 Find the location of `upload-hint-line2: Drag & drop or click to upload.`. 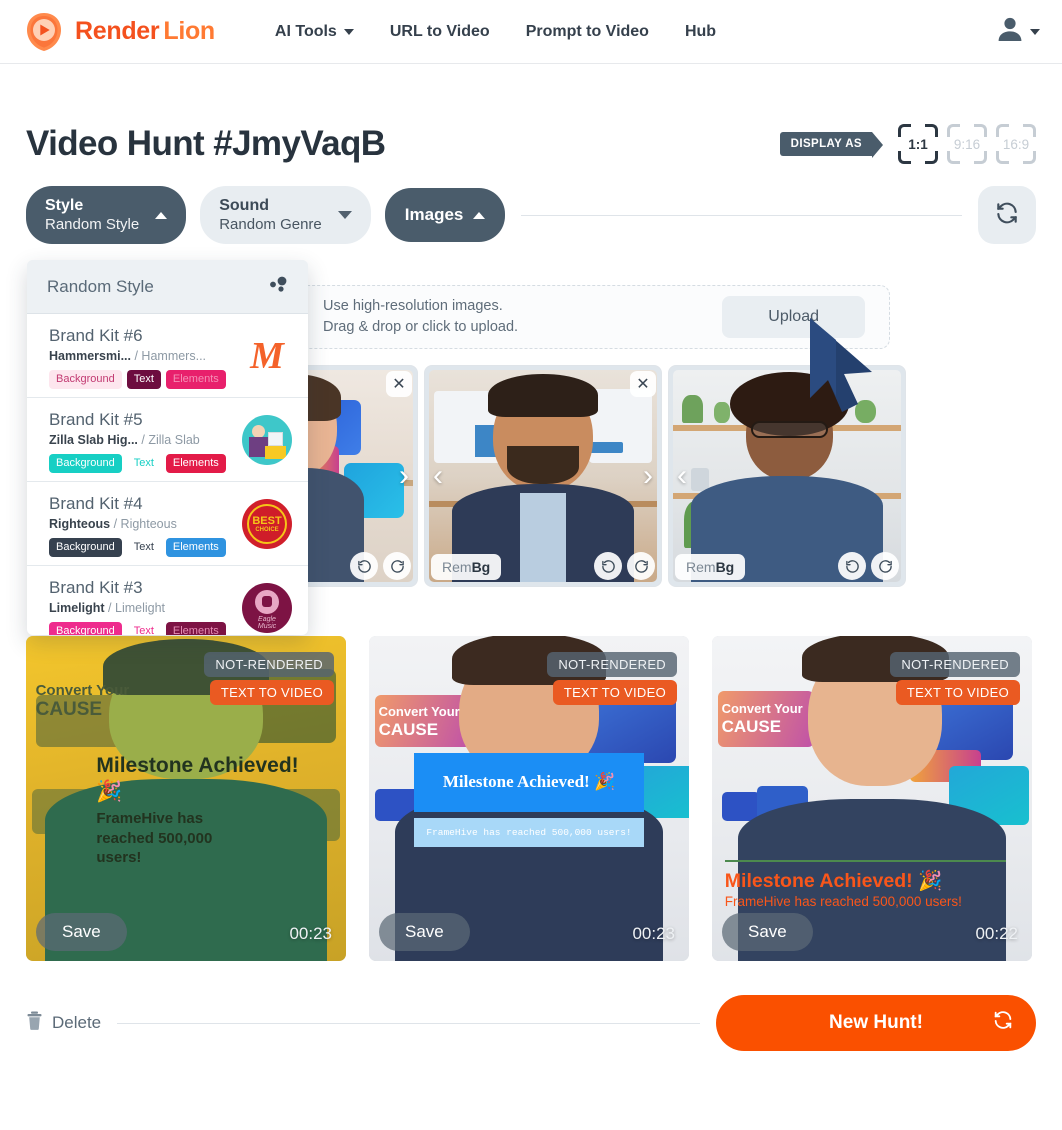

upload-hint-line2: Drag & drop or click to upload. is located at coordinates (421, 327).